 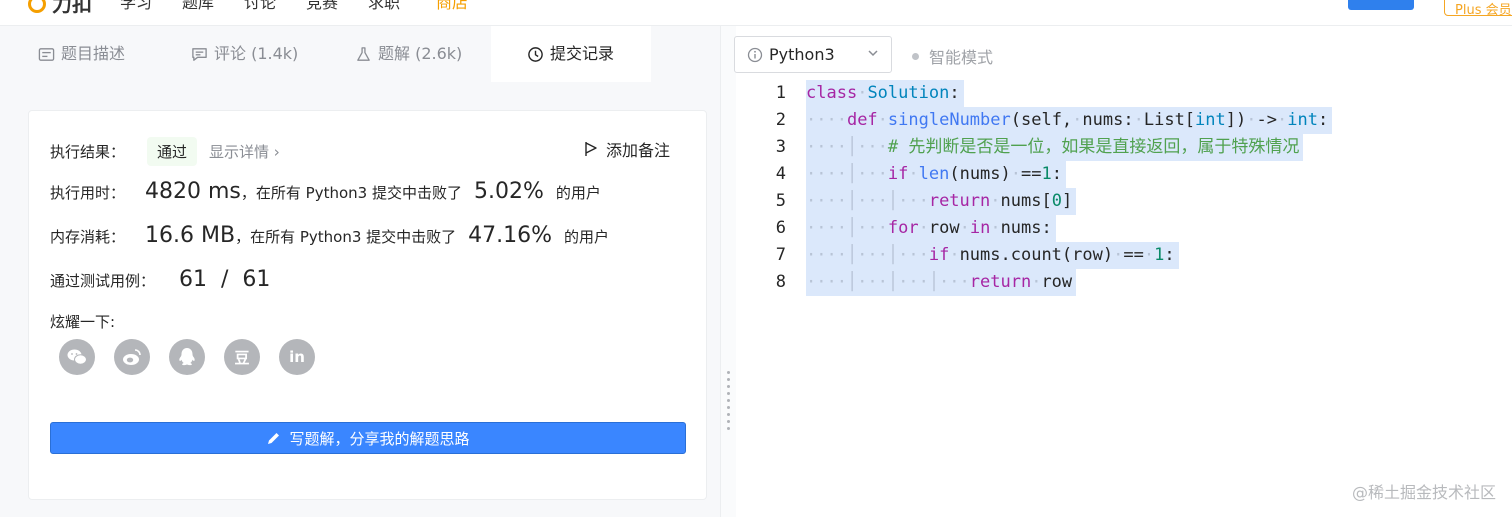 I want to click on memory-percentile: 47.16%, so click(x=510, y=235).